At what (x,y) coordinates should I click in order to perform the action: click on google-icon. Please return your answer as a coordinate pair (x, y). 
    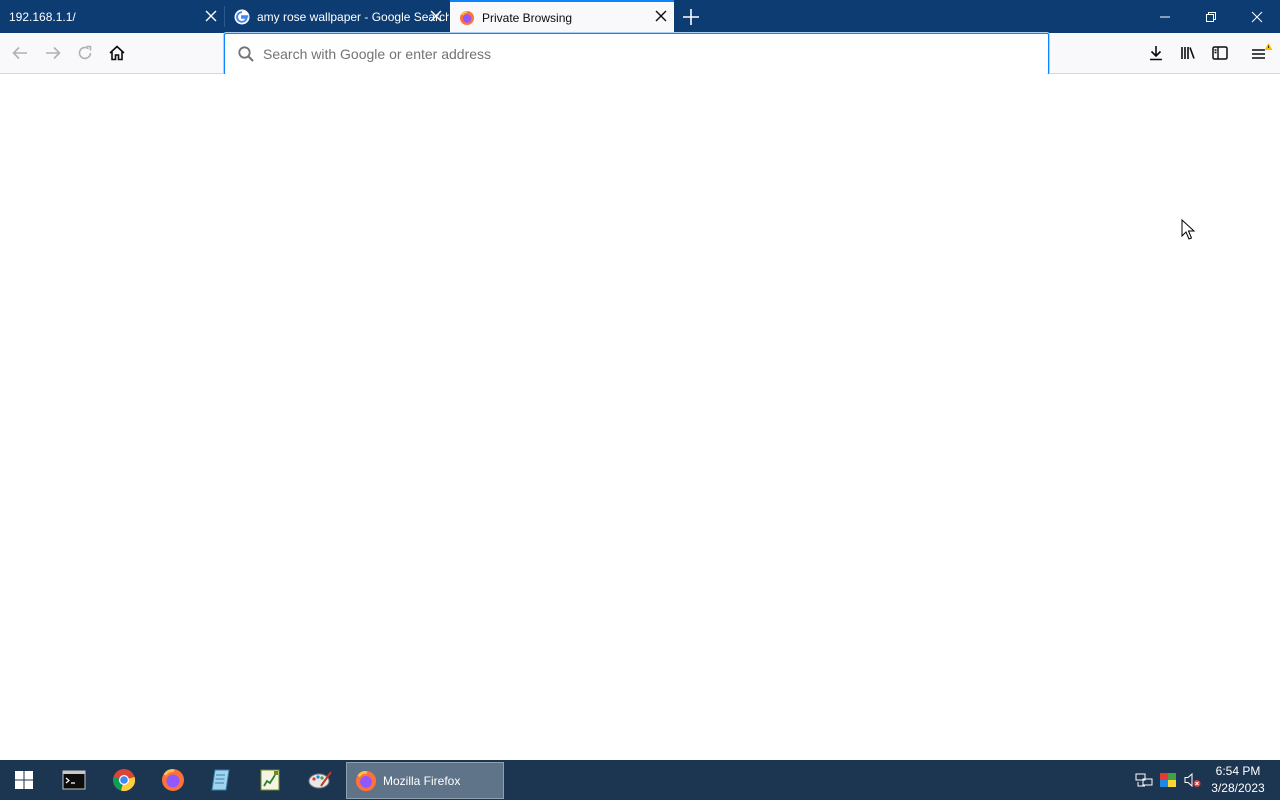
    Looking at the image, I should click on (242, 16).